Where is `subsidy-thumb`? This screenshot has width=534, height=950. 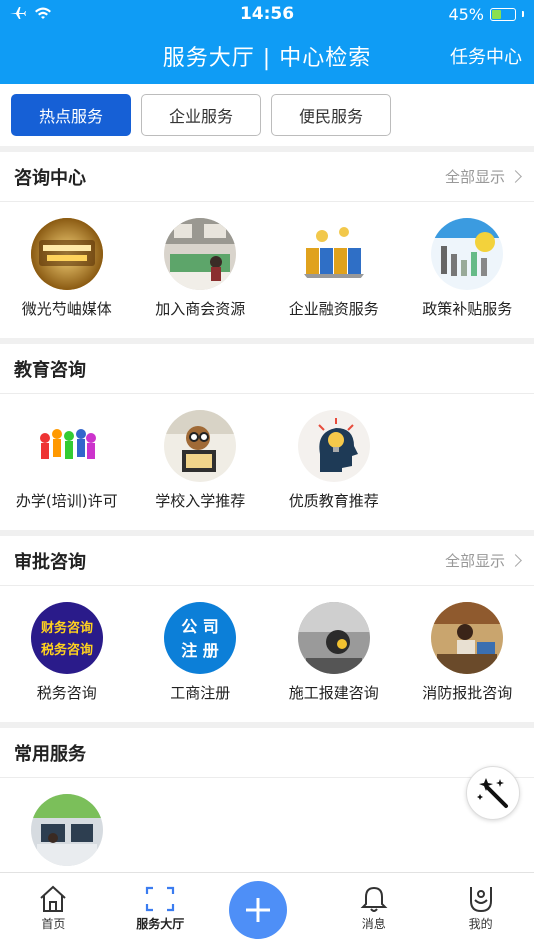
subsidy-thumb is located at coordinates (467, 254).